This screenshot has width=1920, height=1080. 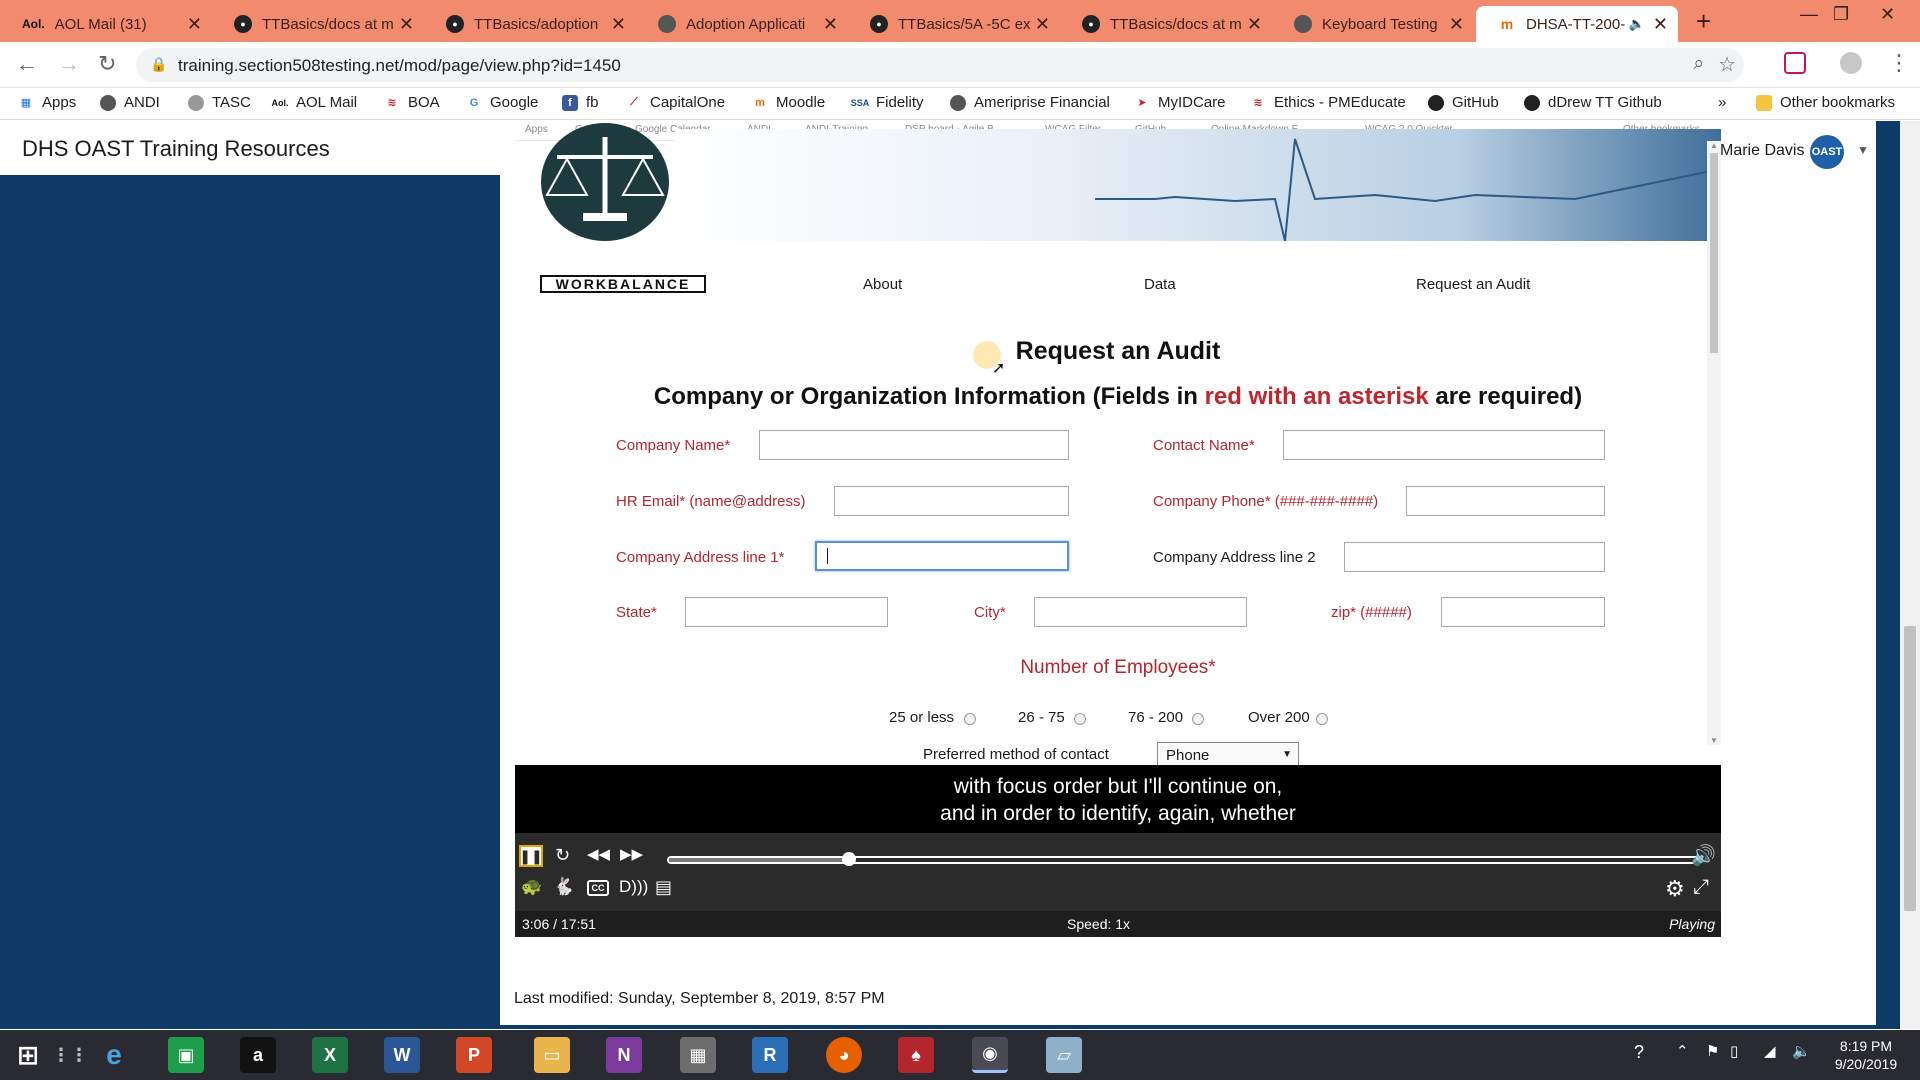 I want to click on bookmark-apps: ▦ Apps, so click(x=47, y=102).